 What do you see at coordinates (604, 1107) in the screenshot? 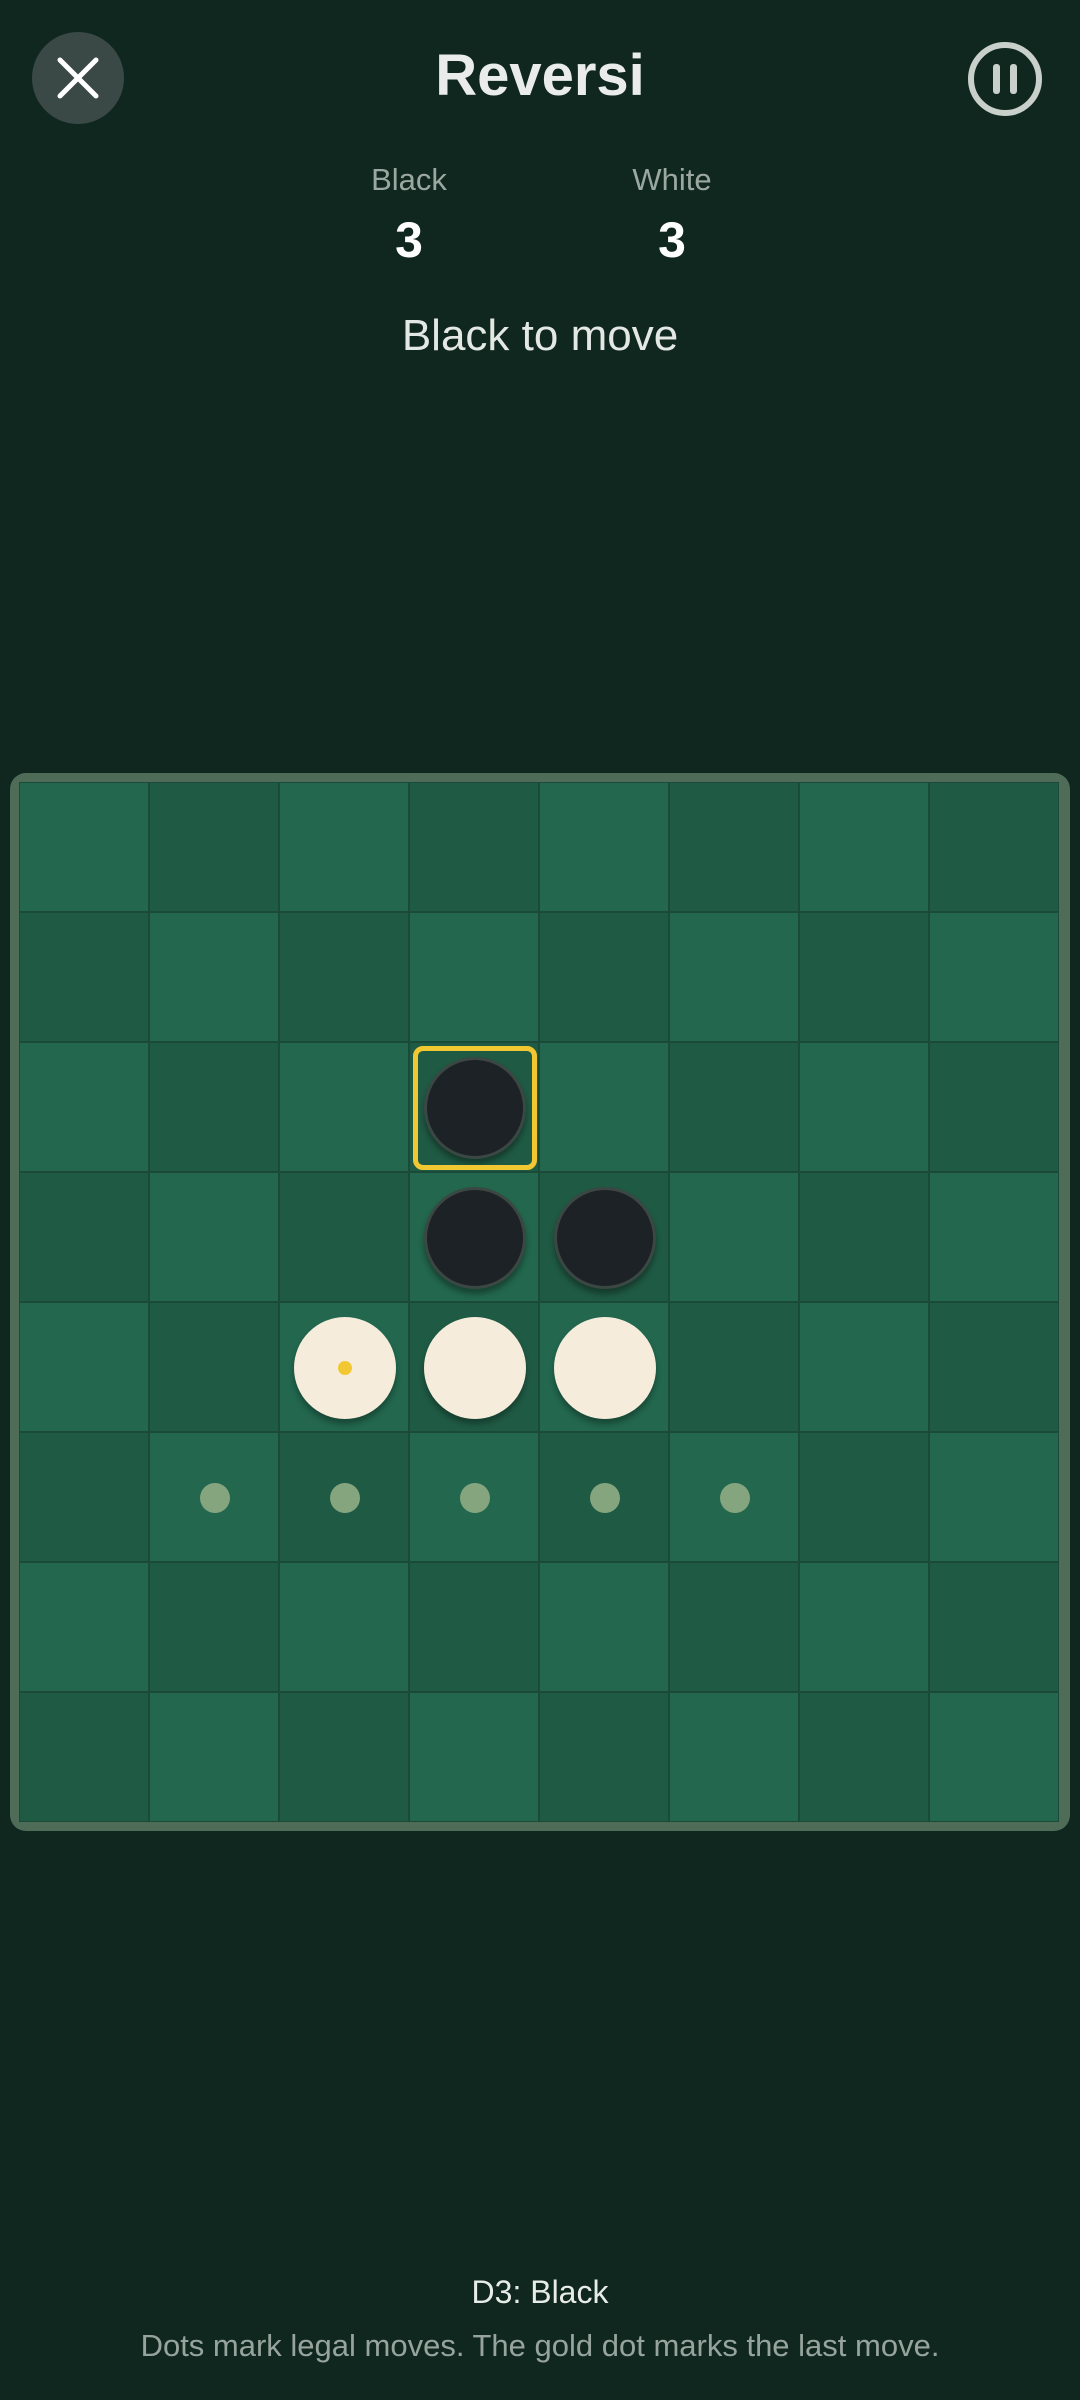
I see `board-cell-e3` at bounding box center [604, 1107].